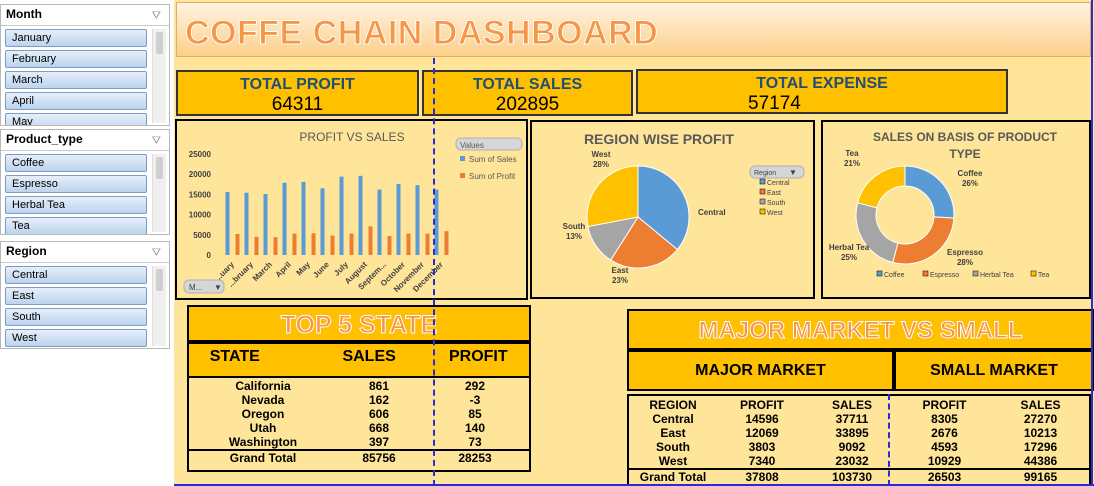  What do you see at coordinates (877, 233) in the screenshot?
I see `pie-slice-herbal-tea` at bounding box center [877, 233].